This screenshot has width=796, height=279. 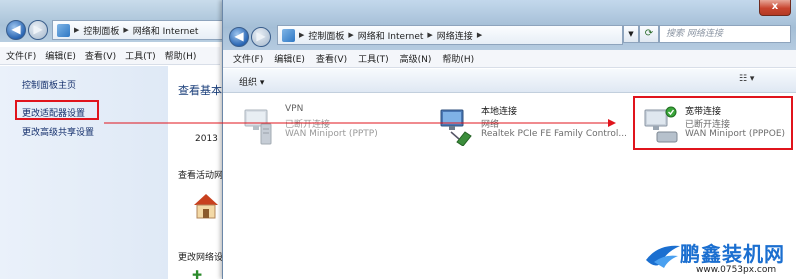 What do you see at coordinates (294, 109) in the screenshot?
I see `connection-name: VPN` at bounding box center [294, 109].